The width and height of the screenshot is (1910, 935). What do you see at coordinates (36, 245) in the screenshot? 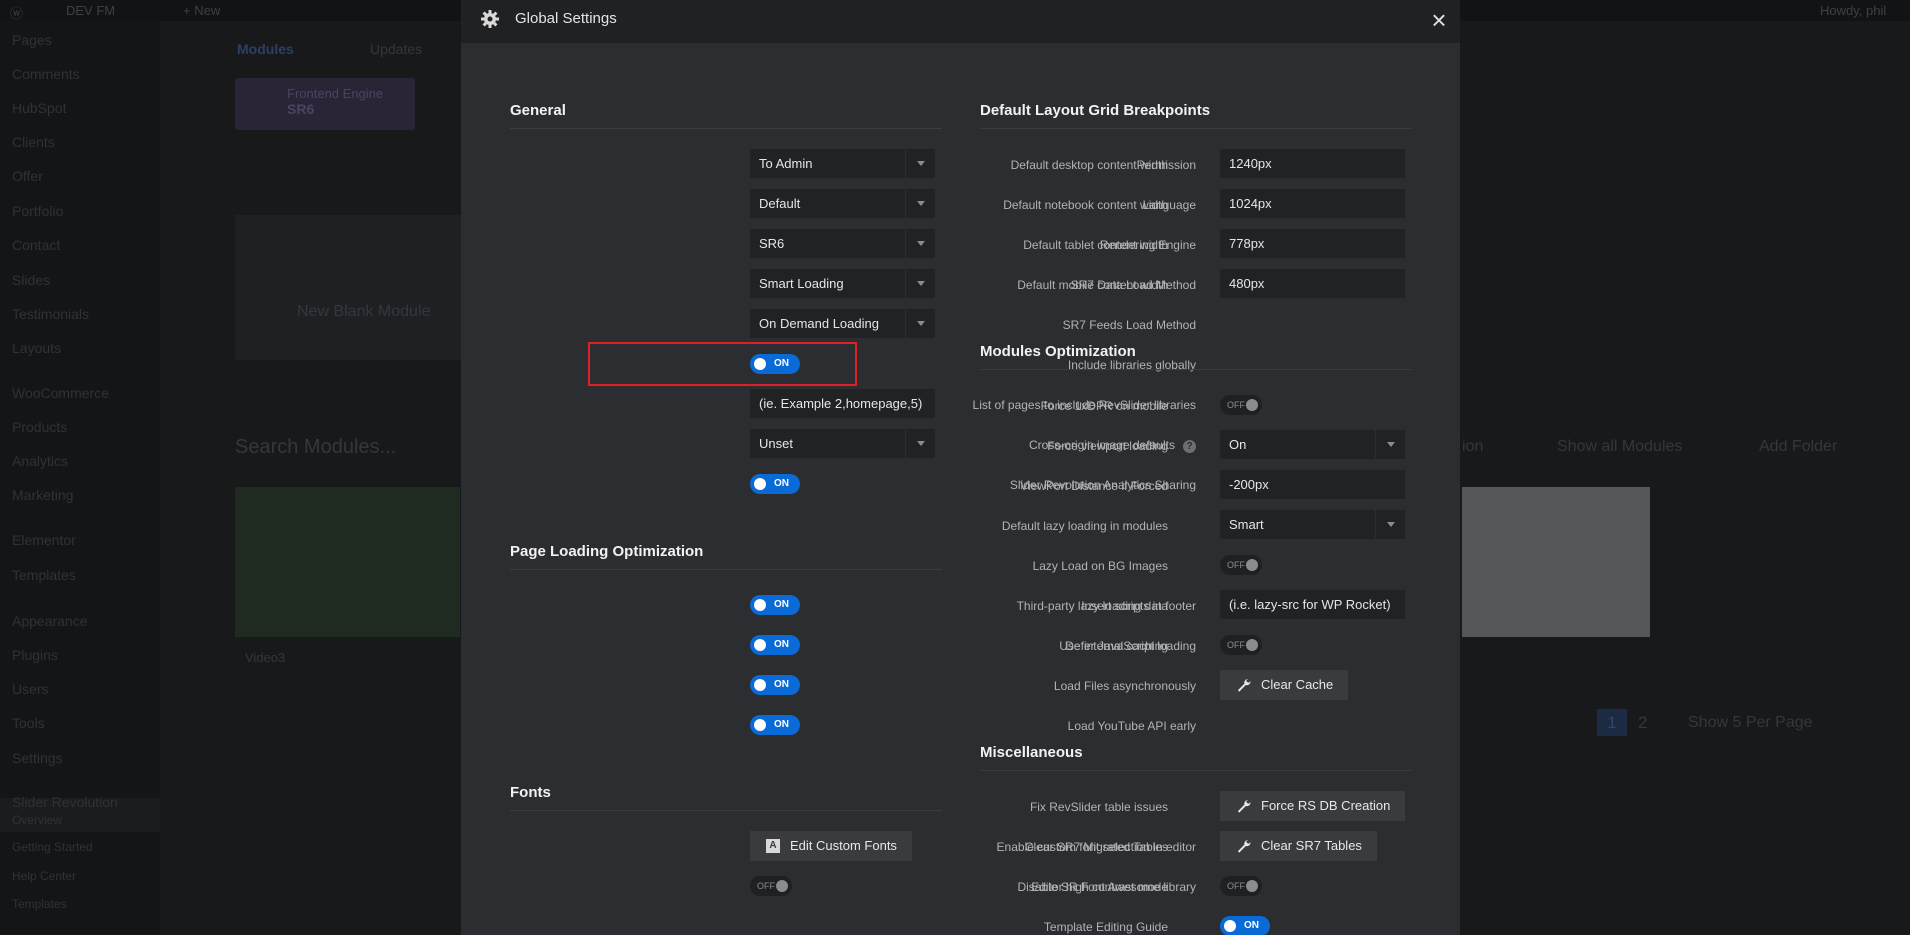
I see `wp-menu-item: Contact` at bounding box center [36, 245].